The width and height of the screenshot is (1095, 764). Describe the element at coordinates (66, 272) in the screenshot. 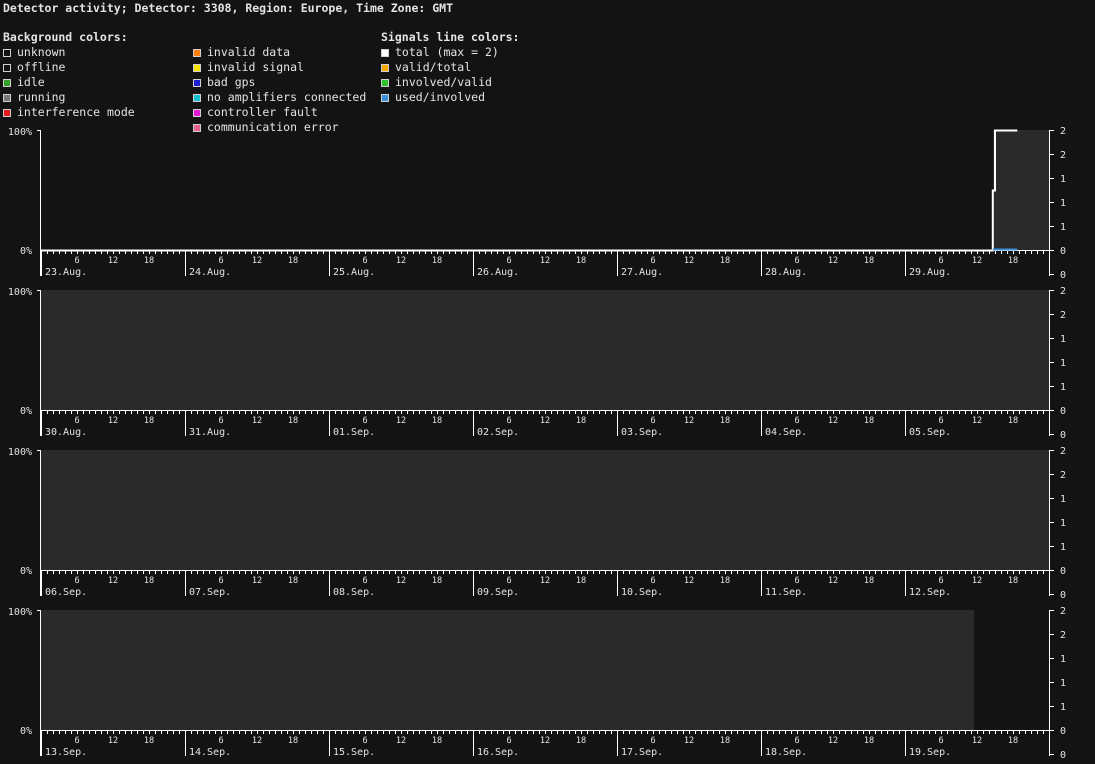

I see `day-label: 23.Aug.` at that location.